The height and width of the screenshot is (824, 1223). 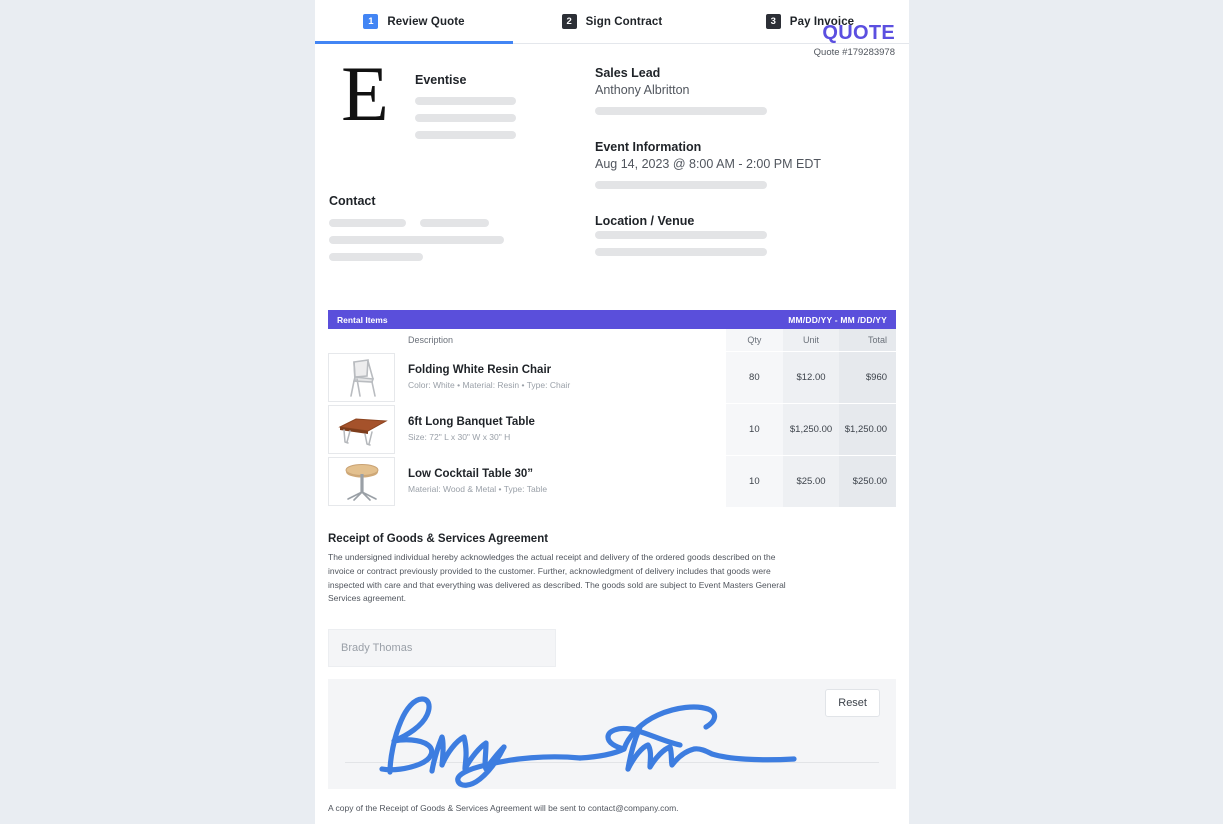 I want to click on signer-name-input: Brady Thomas, so click(x=442, y=648).